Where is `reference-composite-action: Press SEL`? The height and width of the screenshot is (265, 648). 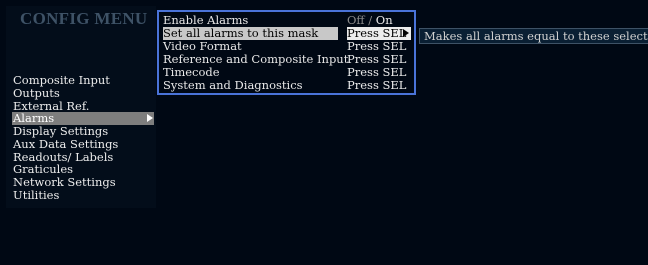 reference-composite-action: Press SEL is located at coordinates (379, 59).